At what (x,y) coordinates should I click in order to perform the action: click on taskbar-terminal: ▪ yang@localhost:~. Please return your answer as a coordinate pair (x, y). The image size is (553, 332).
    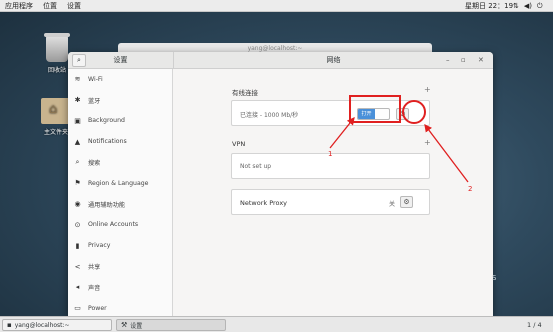
    Looking at the image, I should click on (57, 325).